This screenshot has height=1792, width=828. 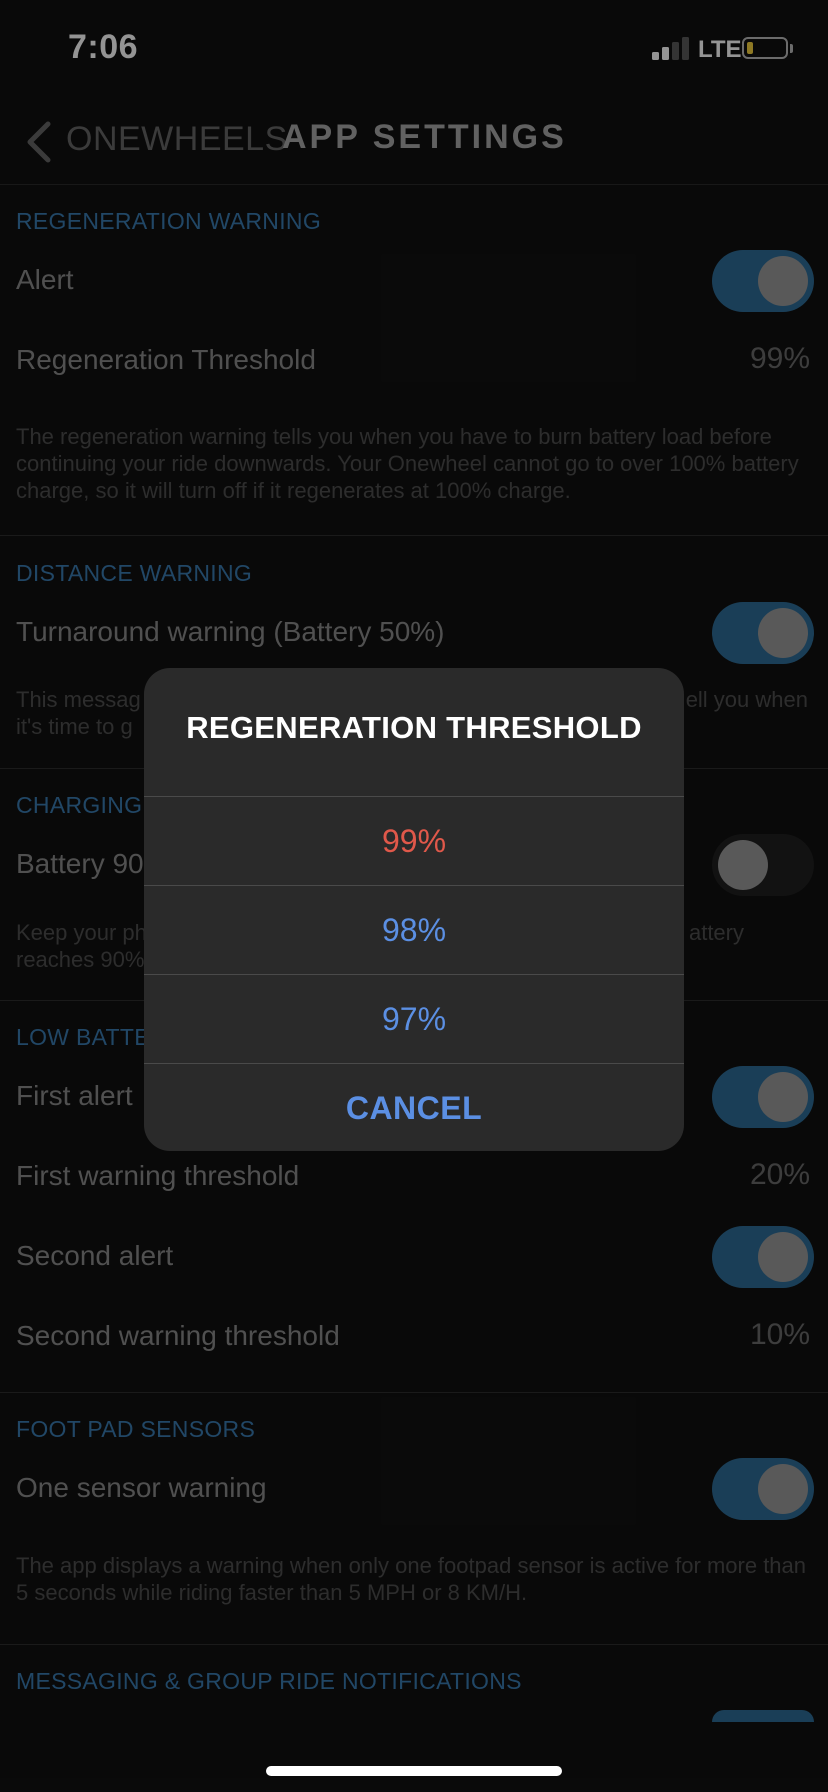 What do you see at coordinates (414, 727) in the screenshot?
I see `dialog-title: REGENERATION THRESHOLD` at bounding box center [414, 727].